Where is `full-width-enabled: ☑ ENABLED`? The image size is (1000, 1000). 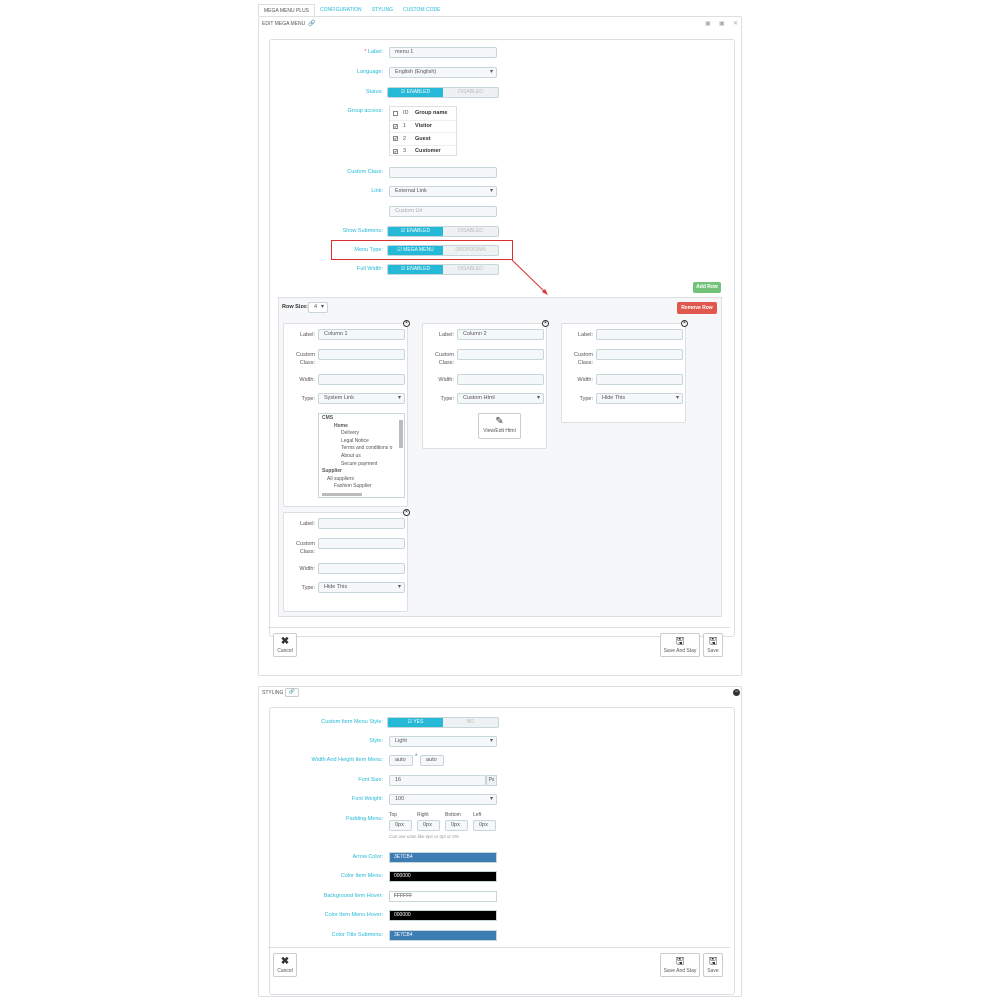
full-width-enabled: ☑ ENABLED is located at coordinates (415, 269).